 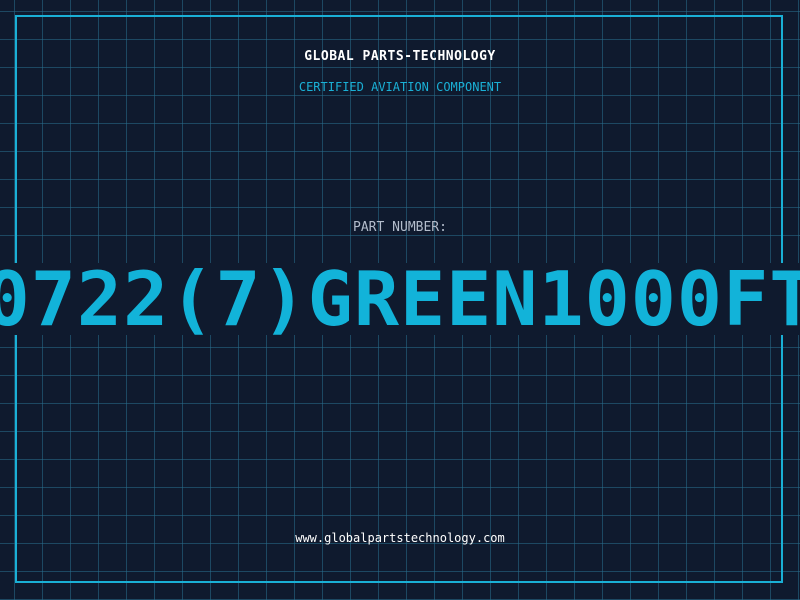 I want to click on company-name: GLOBAL PARTS-TECHNOLOGY, so click(x=400, y=56).